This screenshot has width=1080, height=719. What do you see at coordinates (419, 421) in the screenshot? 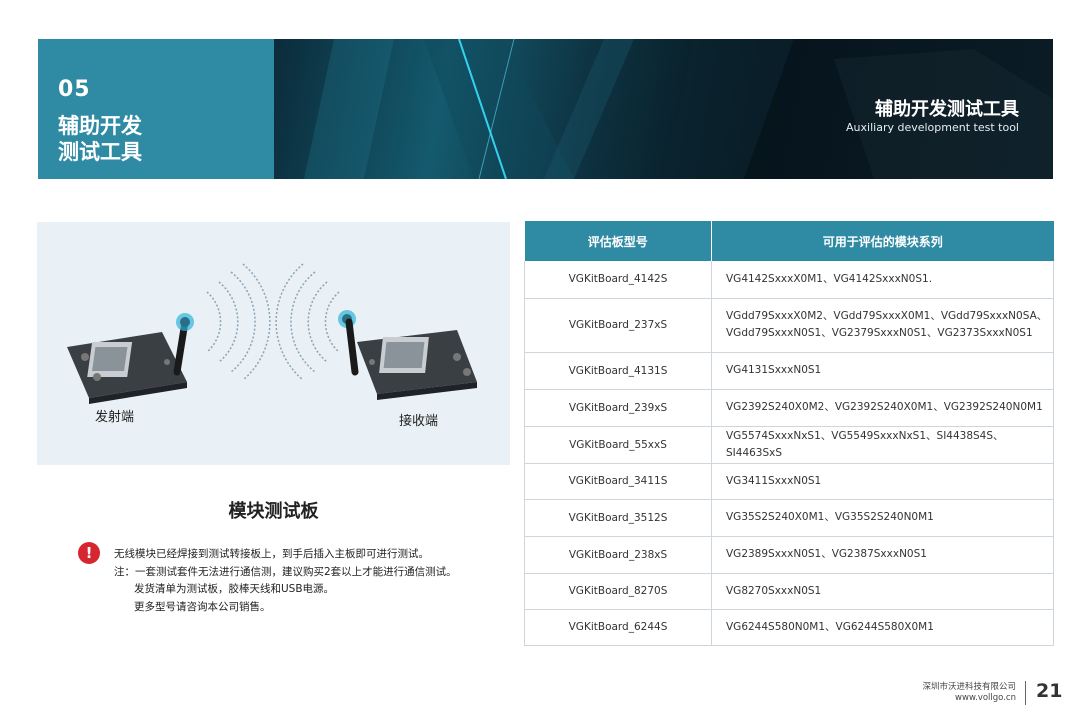
I see `receiver-label: 接收端` at bounding box center [419, 421].